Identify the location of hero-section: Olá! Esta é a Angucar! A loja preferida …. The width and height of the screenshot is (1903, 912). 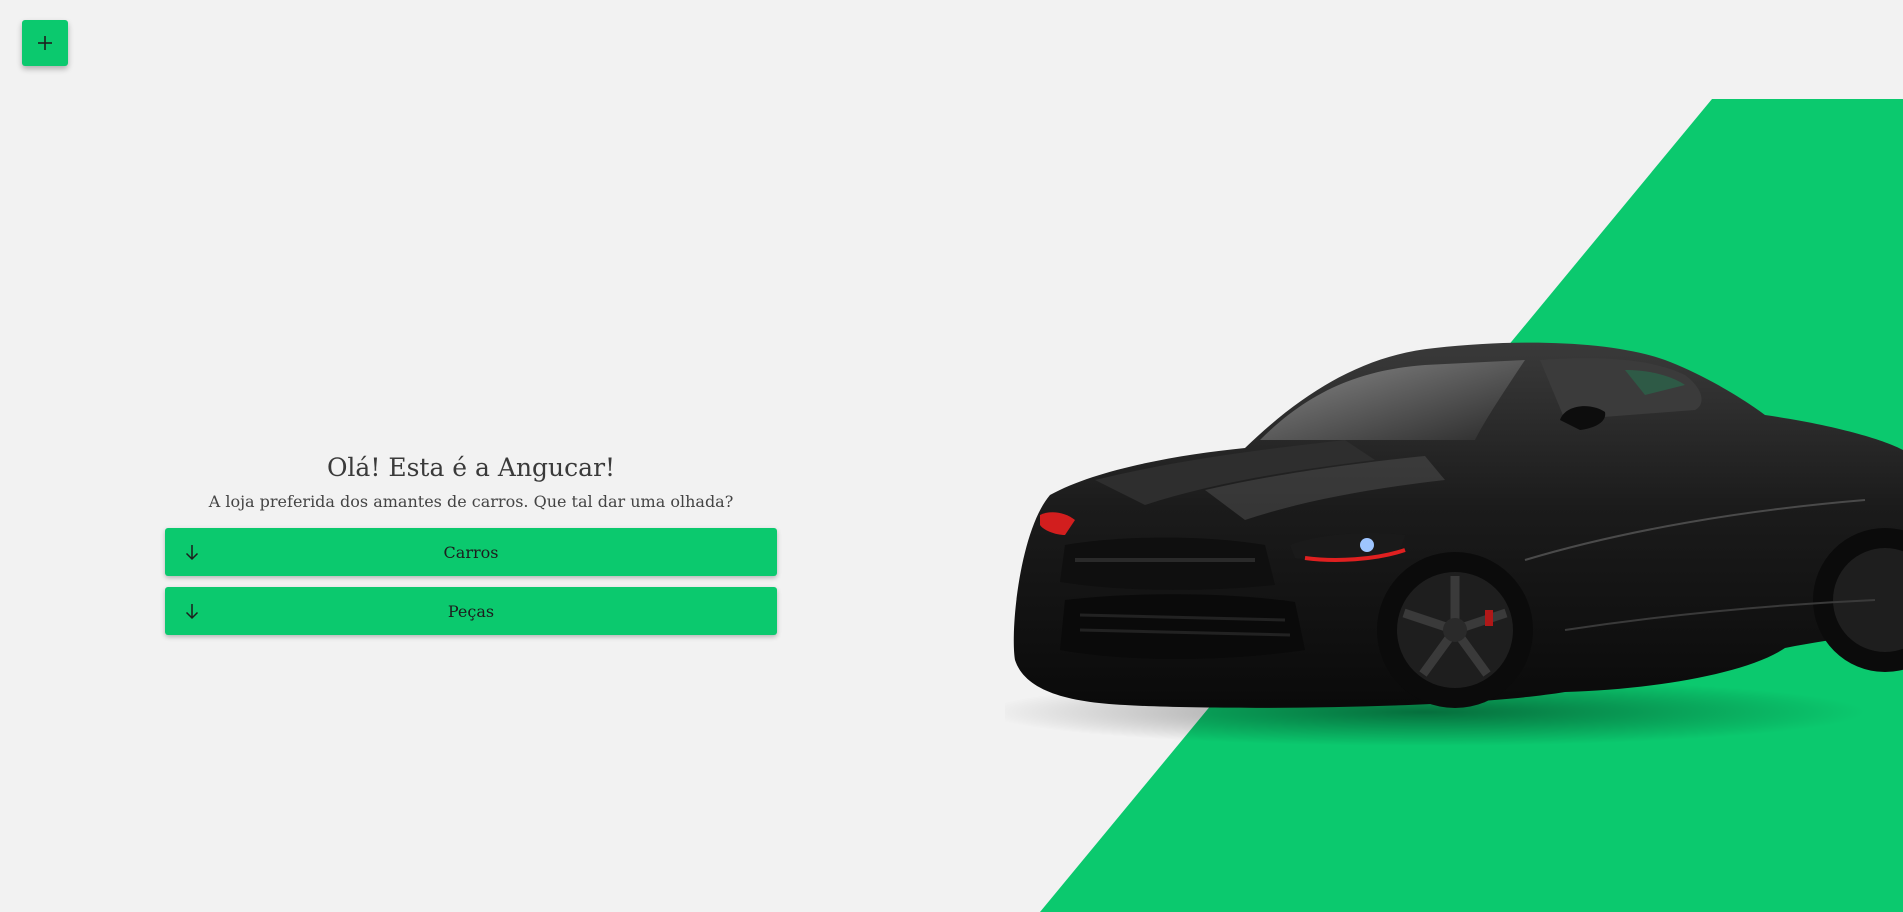
(471, 541).